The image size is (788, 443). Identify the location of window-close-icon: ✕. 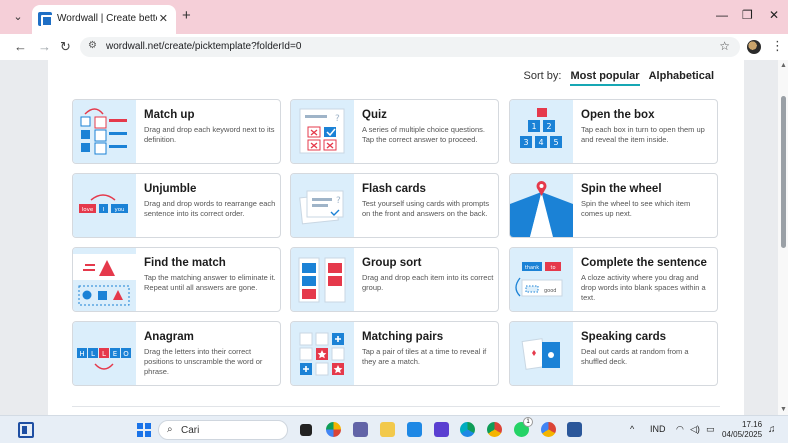
(774, 15).